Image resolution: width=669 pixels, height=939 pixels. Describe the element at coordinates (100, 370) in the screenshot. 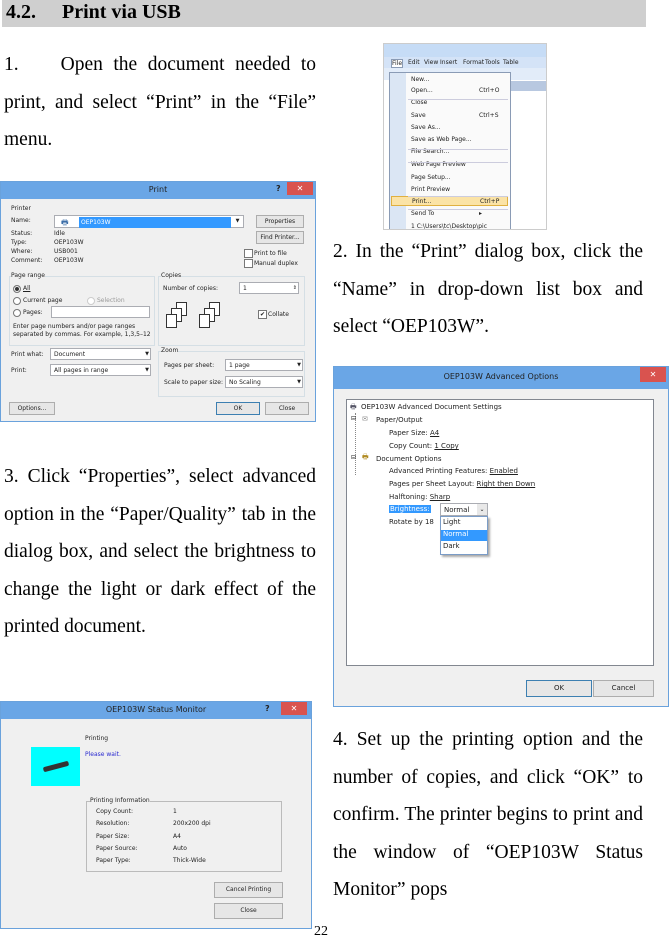

I see `print-range-dropdown: All pages in range ▼` at that location.